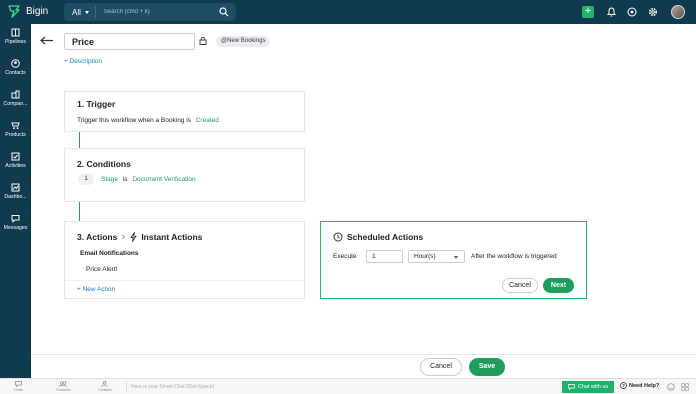  What do you see at coordinates (514, 256) in the screenshot?
I see `execute-suffix: After the workflow is triggered` at bounding box center [514, 256].